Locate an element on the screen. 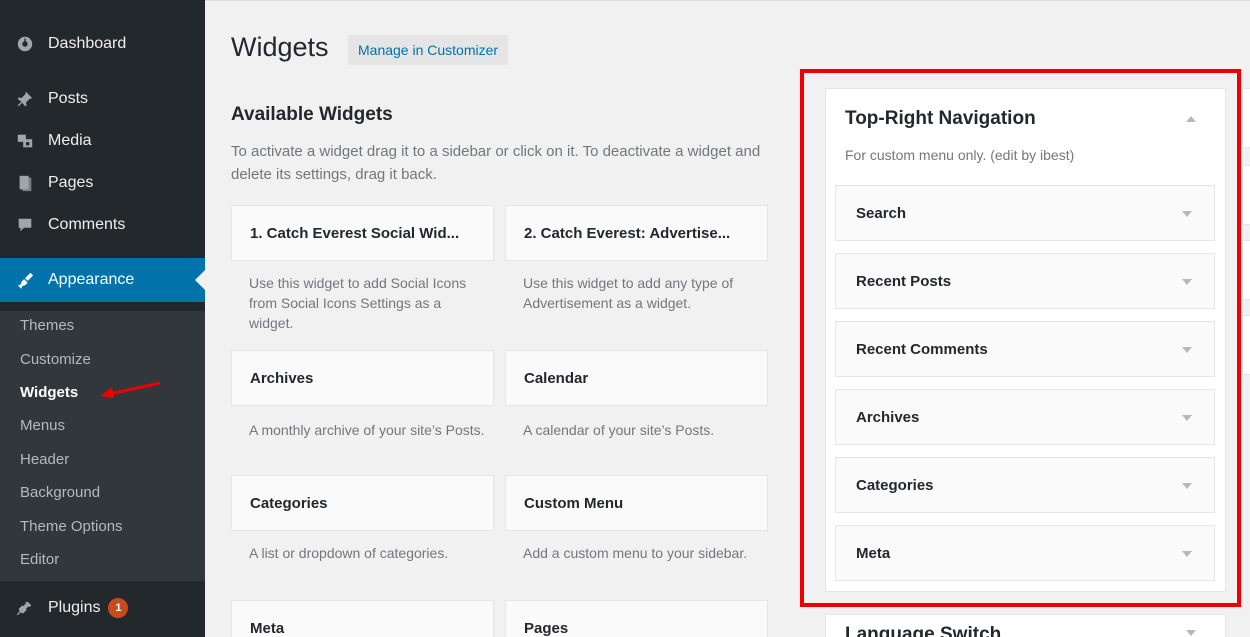 Image resolution: width=1250 pixels, height=637 pixels. plugin-icon is located at coordinates (25, 608).